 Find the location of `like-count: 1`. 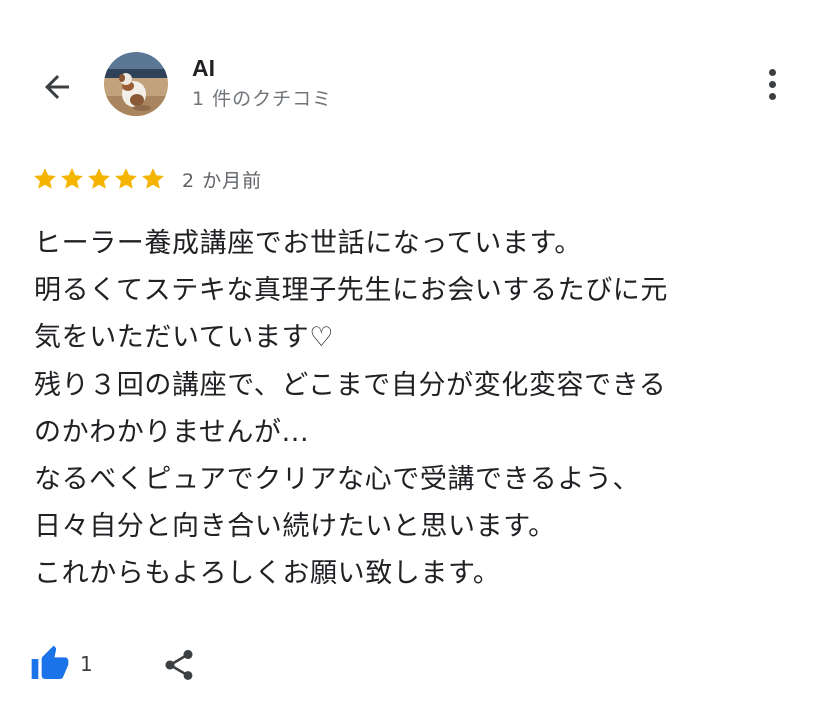

like-count: 1 is located at coordinates (86, 664).